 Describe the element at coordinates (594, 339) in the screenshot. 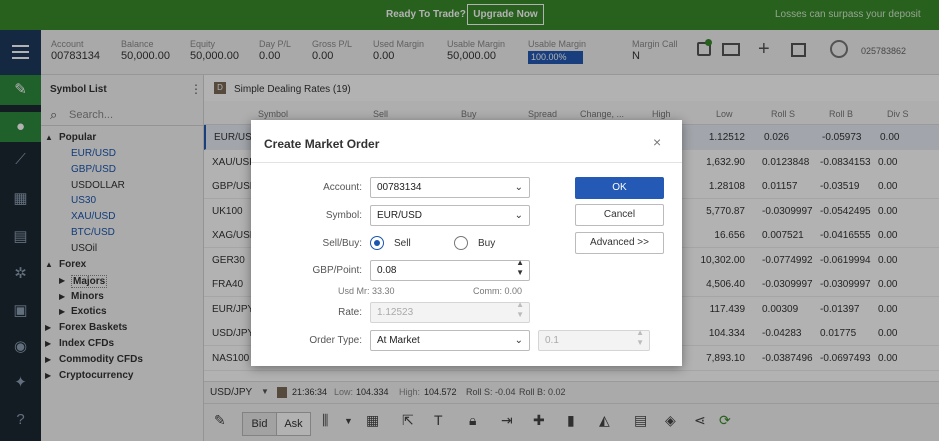

I see `order-range-input: 0.1 ▲ ▼` at that location.